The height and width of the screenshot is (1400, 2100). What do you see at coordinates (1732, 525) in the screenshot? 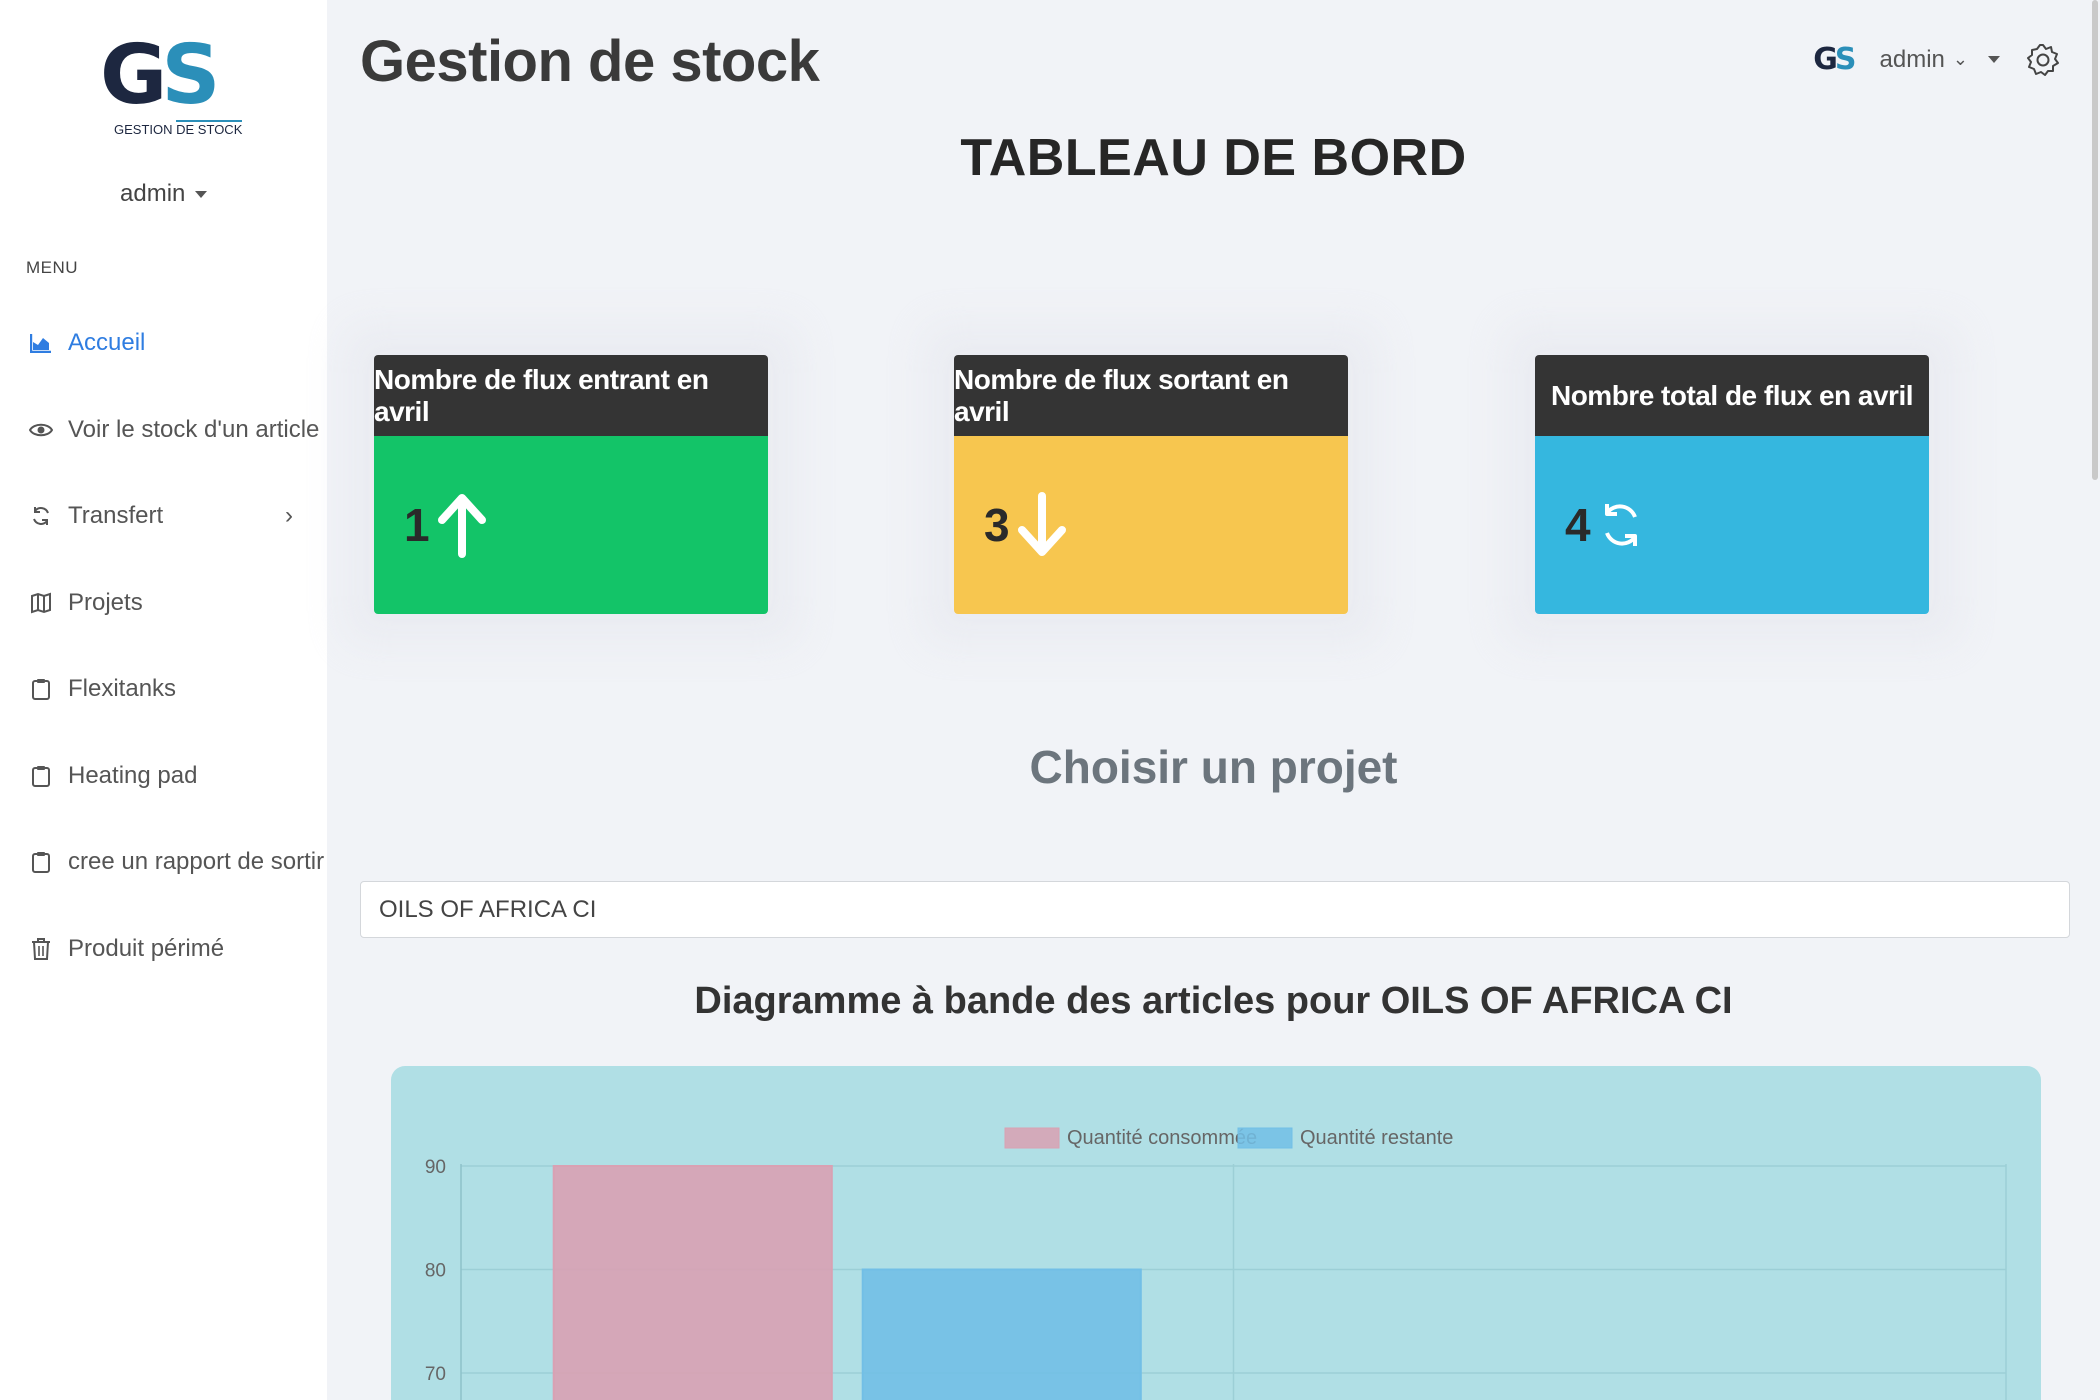
I see `card-body: 4` at bounding box center [1732, 525].